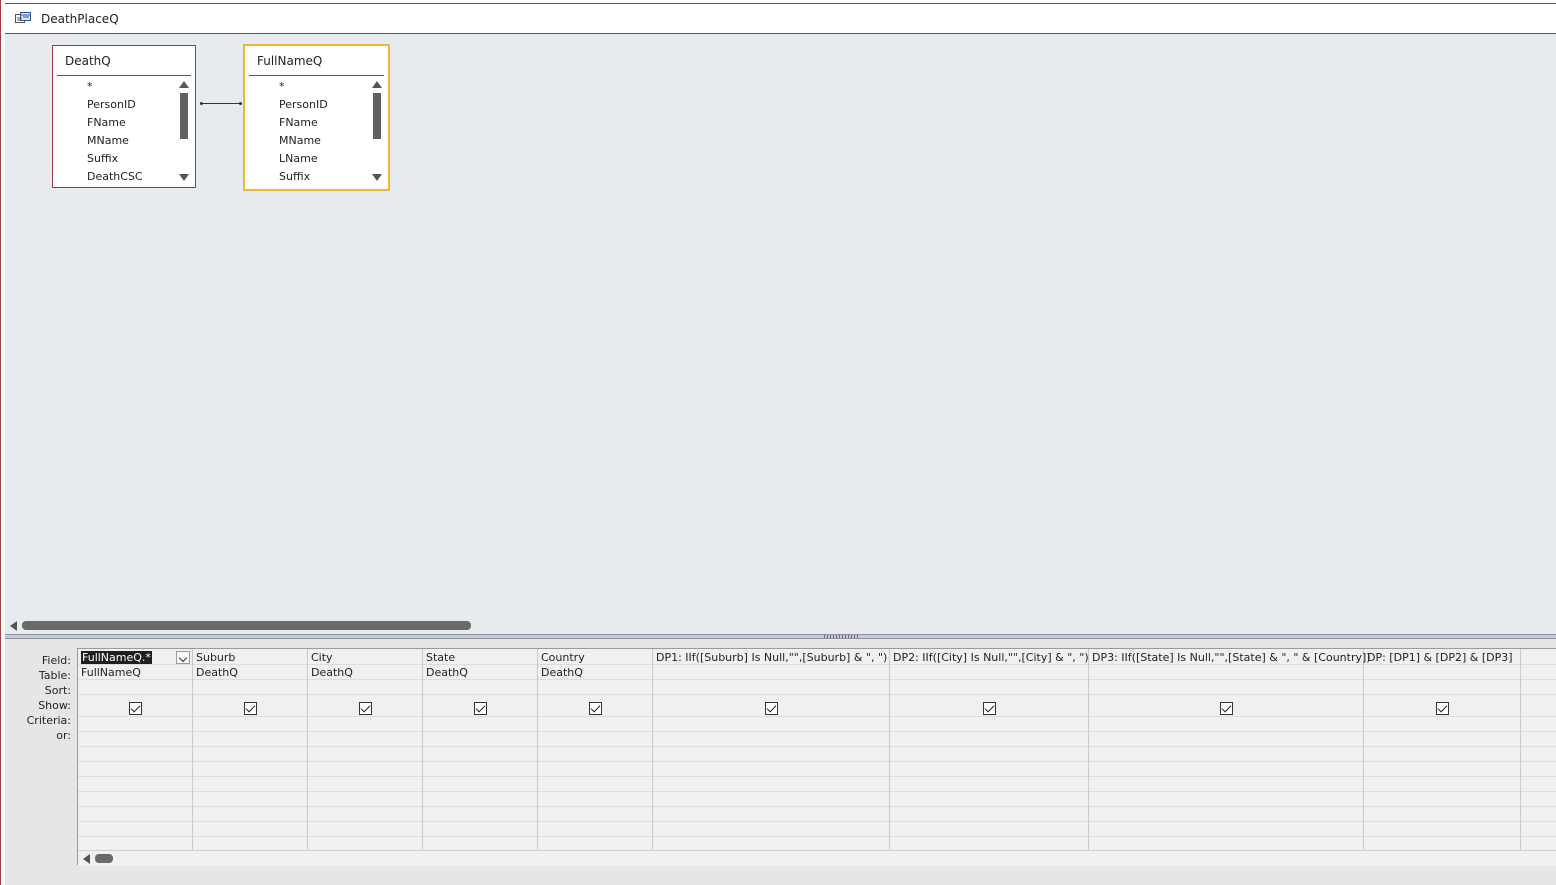 Image resolution: width=1556 pixels, height=885 pixels. What do you see at coordinates (88, 61) in the screenshot?
I see `field-list-title: DeathQ` at bounding box center [88, 61].